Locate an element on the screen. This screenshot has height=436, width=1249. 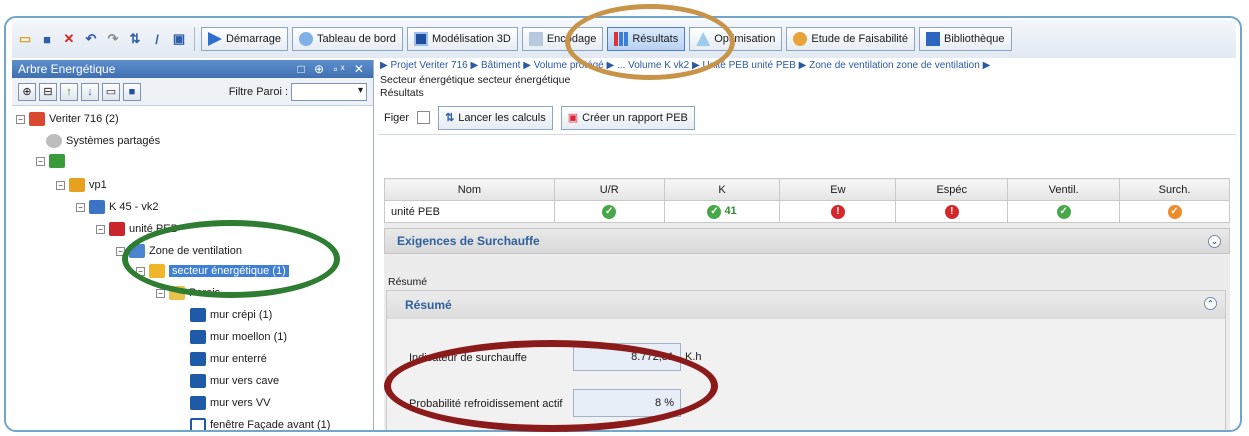
surchauffe-section-header: Exigences de Surchauffe ⌄ is located at coordinates (807, 241).